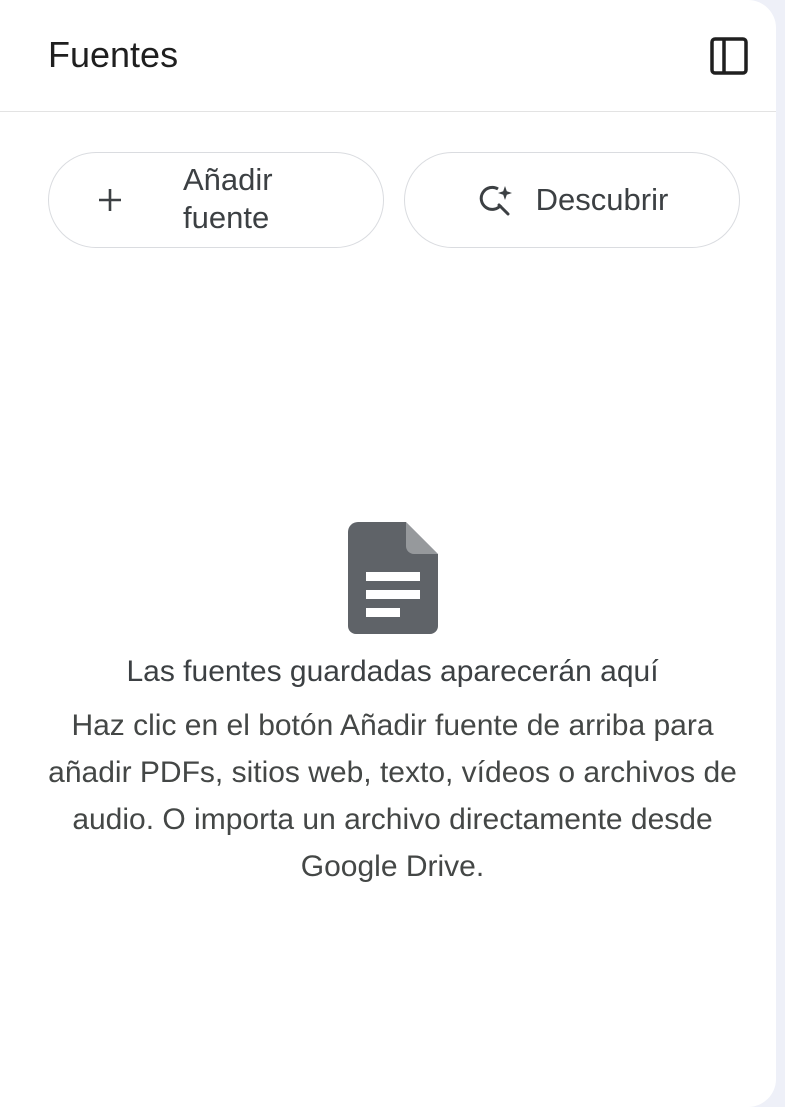 The height and width of the screenshot is (1107, 785). Describe the element at coordinates (113, 54) in the screenshot. I see `panel-title: Fuentes` at that location.